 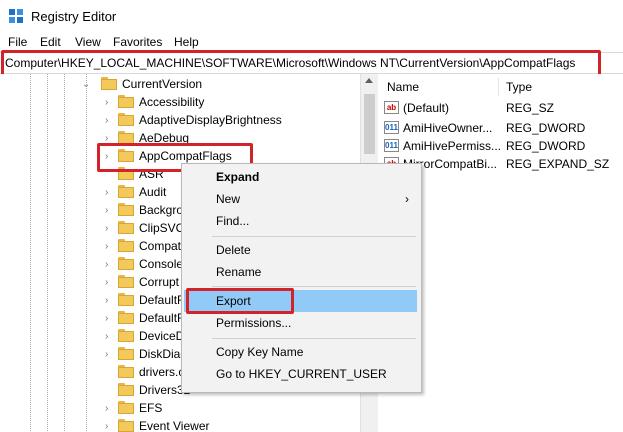 What do you see at coordinates (74, 16) in the screenshot?
I see `window-title: Registry Editor` at bounding box center [74, 16].